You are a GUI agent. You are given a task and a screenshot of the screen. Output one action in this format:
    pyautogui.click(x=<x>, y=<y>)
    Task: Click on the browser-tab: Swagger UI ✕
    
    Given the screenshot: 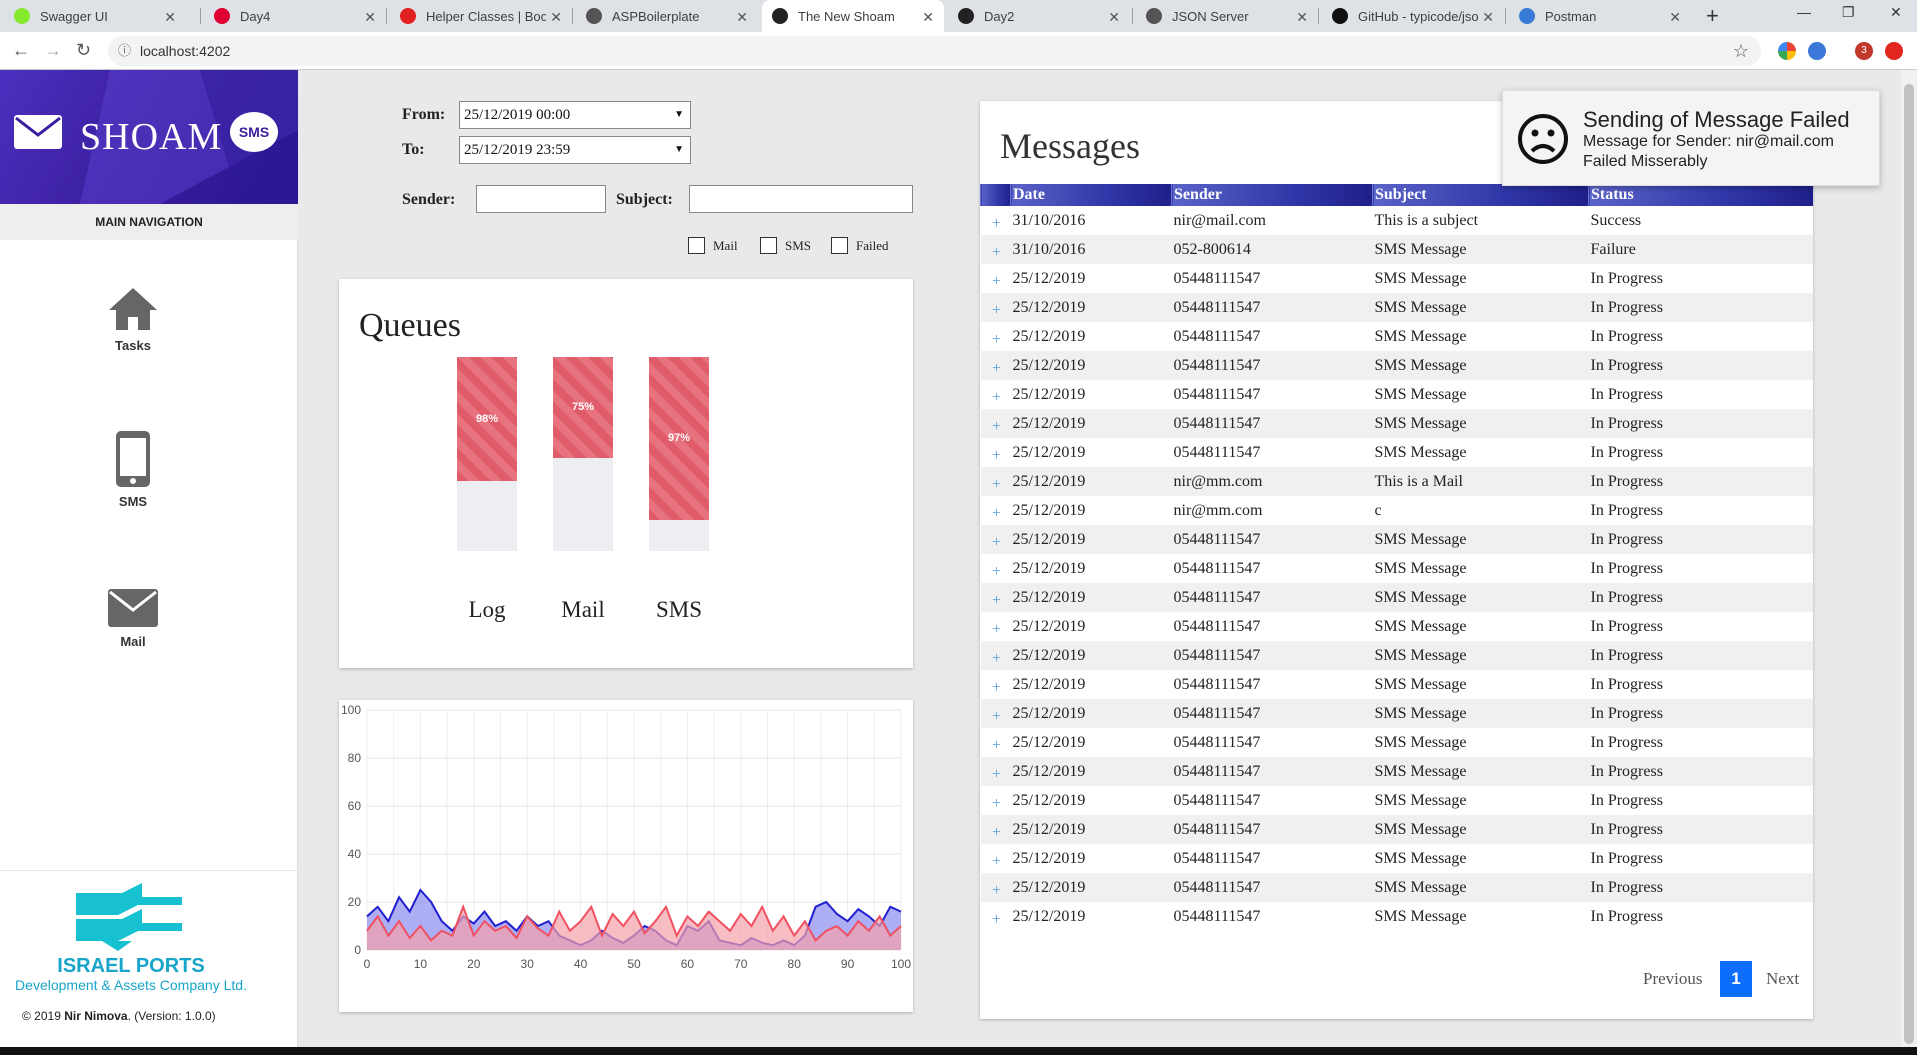 What is the action you would take?
    pyautogui.click(x=95, y=16)
    